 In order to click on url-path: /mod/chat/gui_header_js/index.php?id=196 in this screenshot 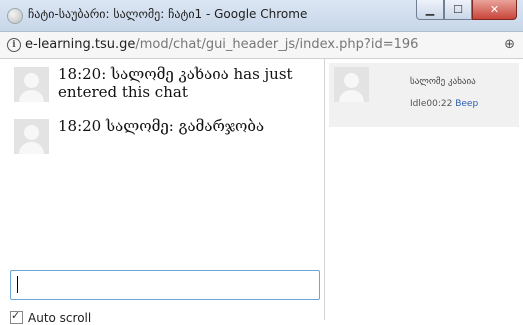, I will do `click(277, 44)`.